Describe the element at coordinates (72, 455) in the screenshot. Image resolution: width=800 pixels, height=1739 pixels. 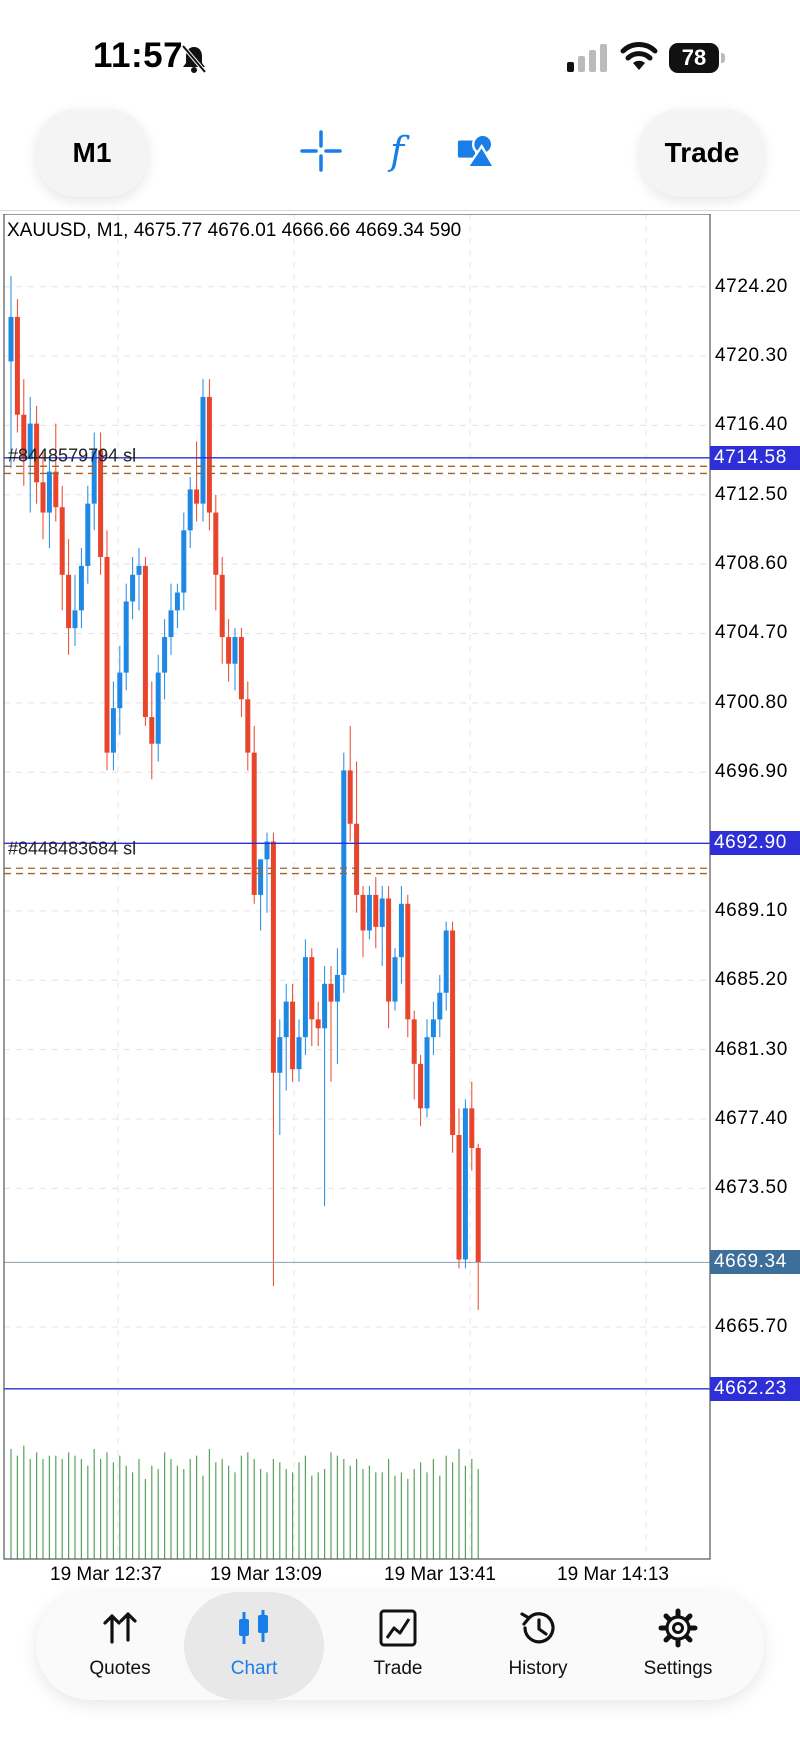
I see `order-label-top: #8448579794 sl` at that location.